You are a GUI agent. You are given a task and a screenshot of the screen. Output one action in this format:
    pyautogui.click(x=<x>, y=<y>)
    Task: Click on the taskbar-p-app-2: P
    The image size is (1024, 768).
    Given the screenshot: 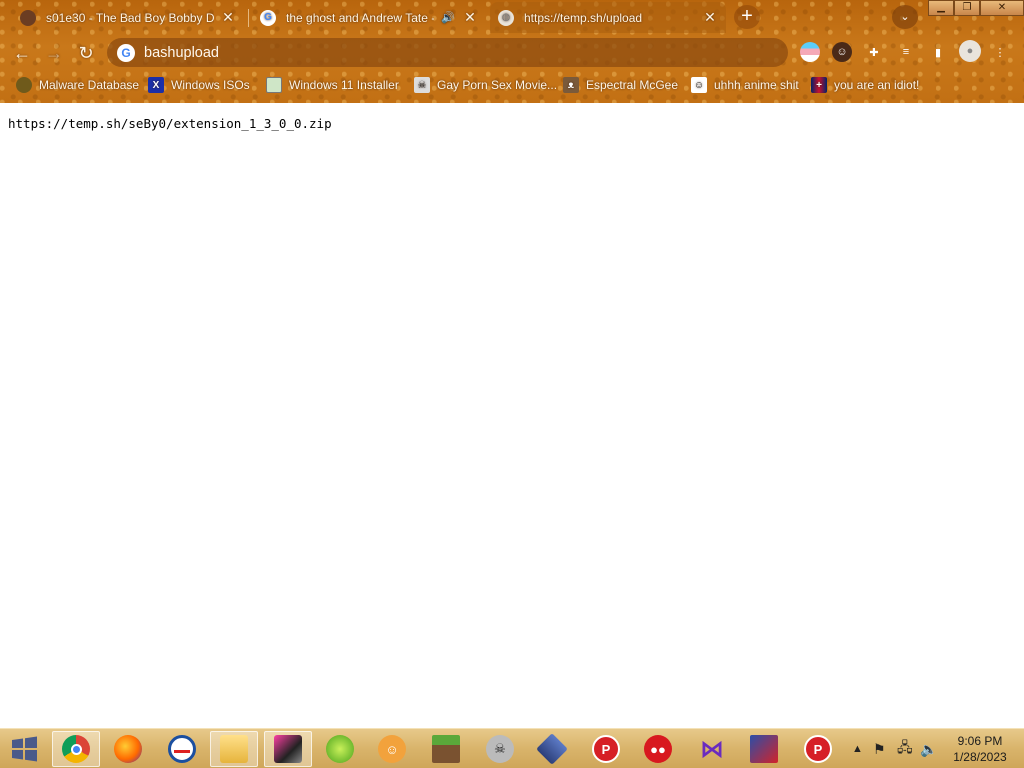 What is the action you would take?
    pyautogui.click(x=818, y=749)
    